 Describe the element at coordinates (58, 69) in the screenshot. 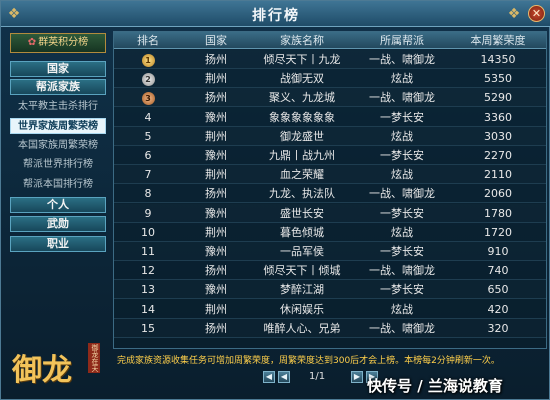

I see `nav-item: 国家` at that location.